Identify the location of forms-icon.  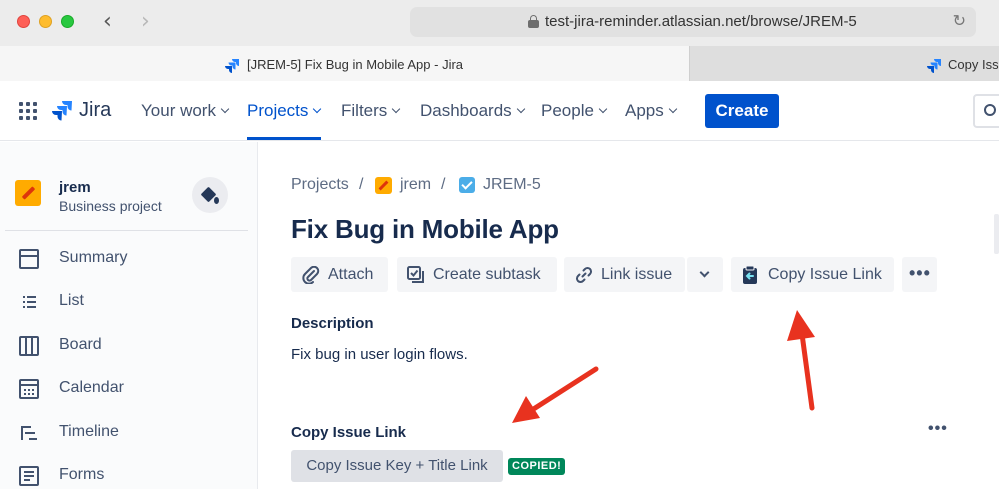
(29, 476).